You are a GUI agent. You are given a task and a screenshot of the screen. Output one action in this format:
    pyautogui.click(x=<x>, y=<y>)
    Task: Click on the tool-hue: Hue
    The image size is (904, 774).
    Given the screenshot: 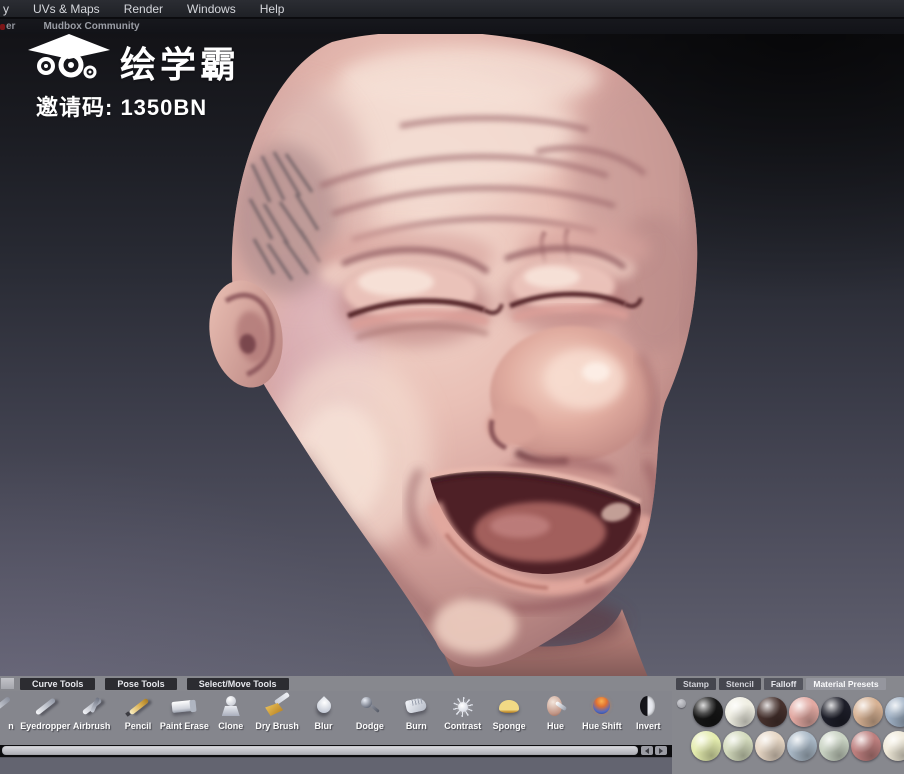 What is the action you would take?
    pyautogui.click(x=555, y=718)
    